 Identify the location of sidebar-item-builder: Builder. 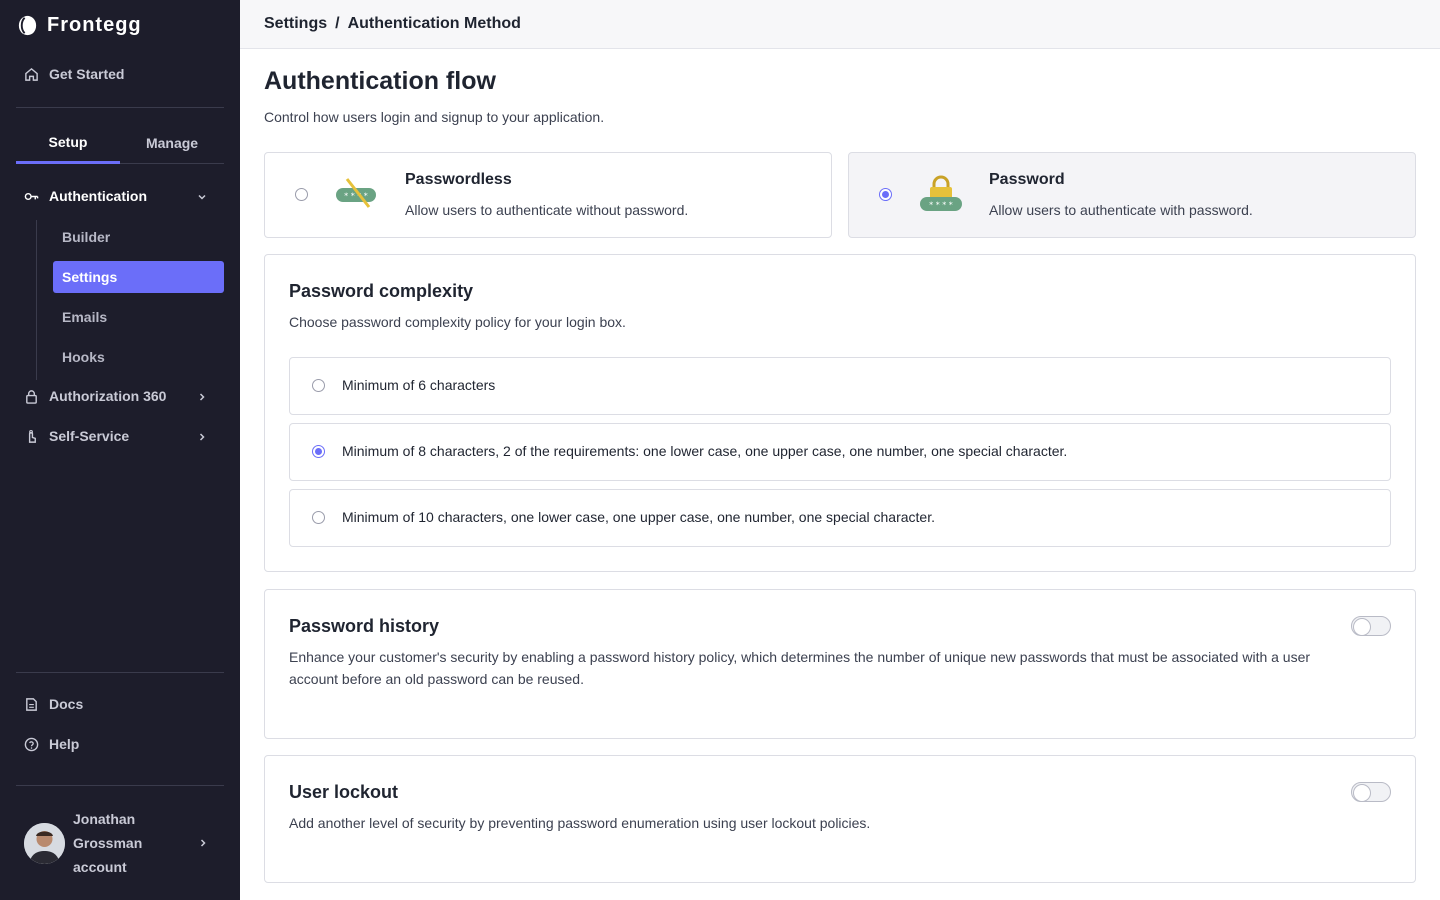
(138, 237).